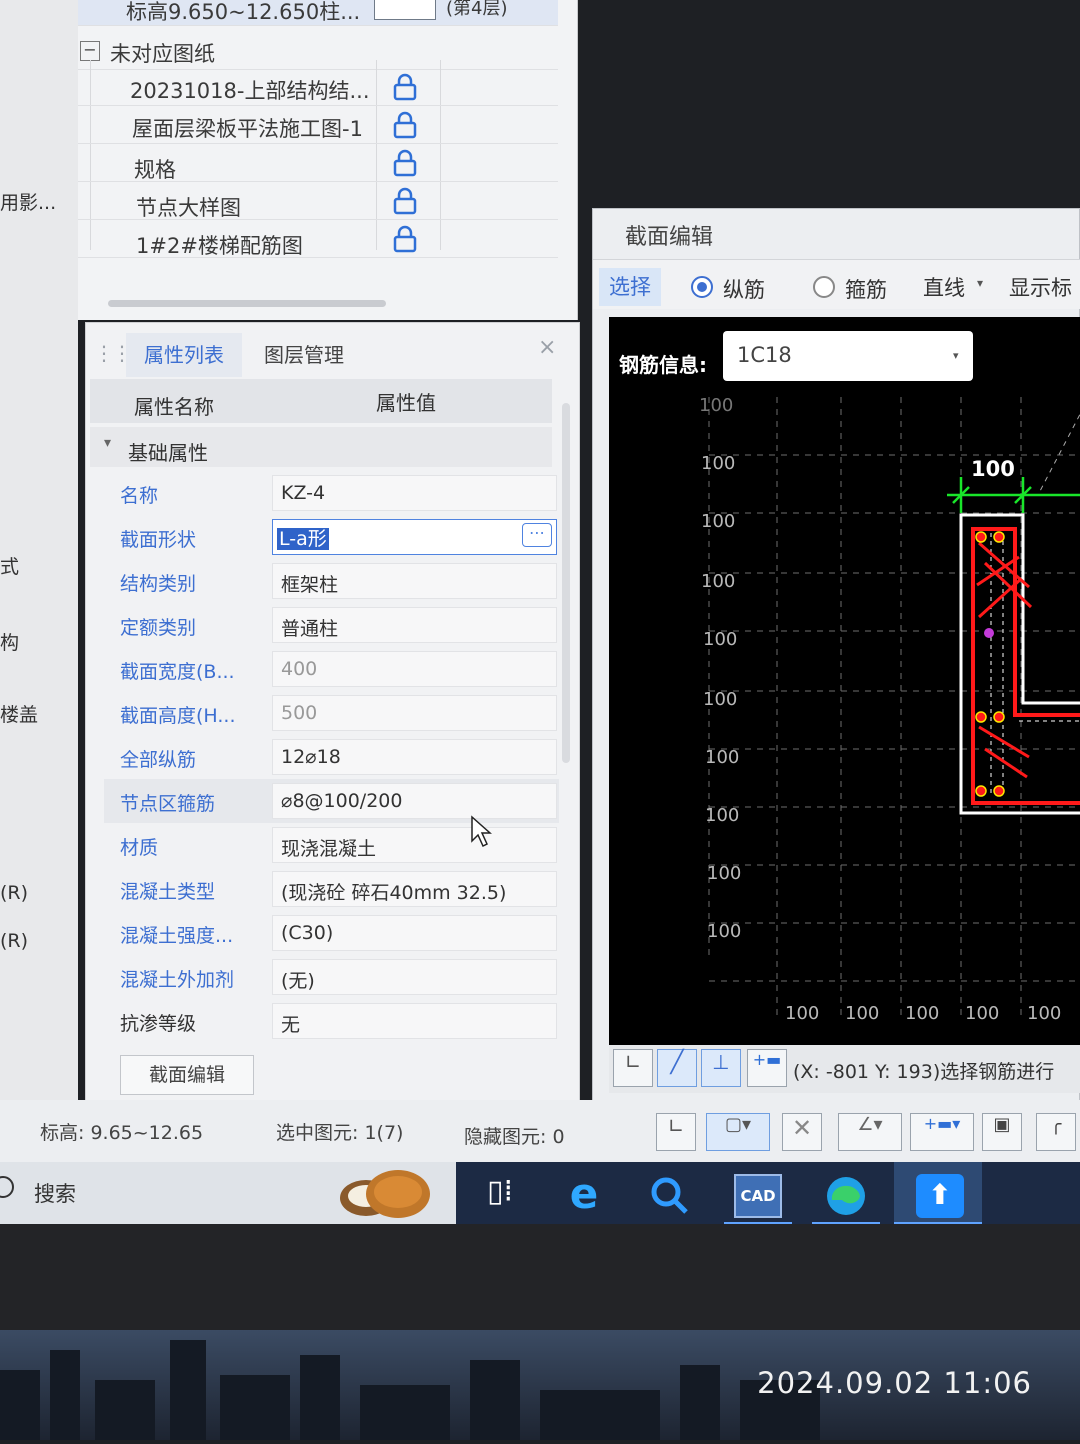  I want to click on select-button: 选择, so click(630, 287).